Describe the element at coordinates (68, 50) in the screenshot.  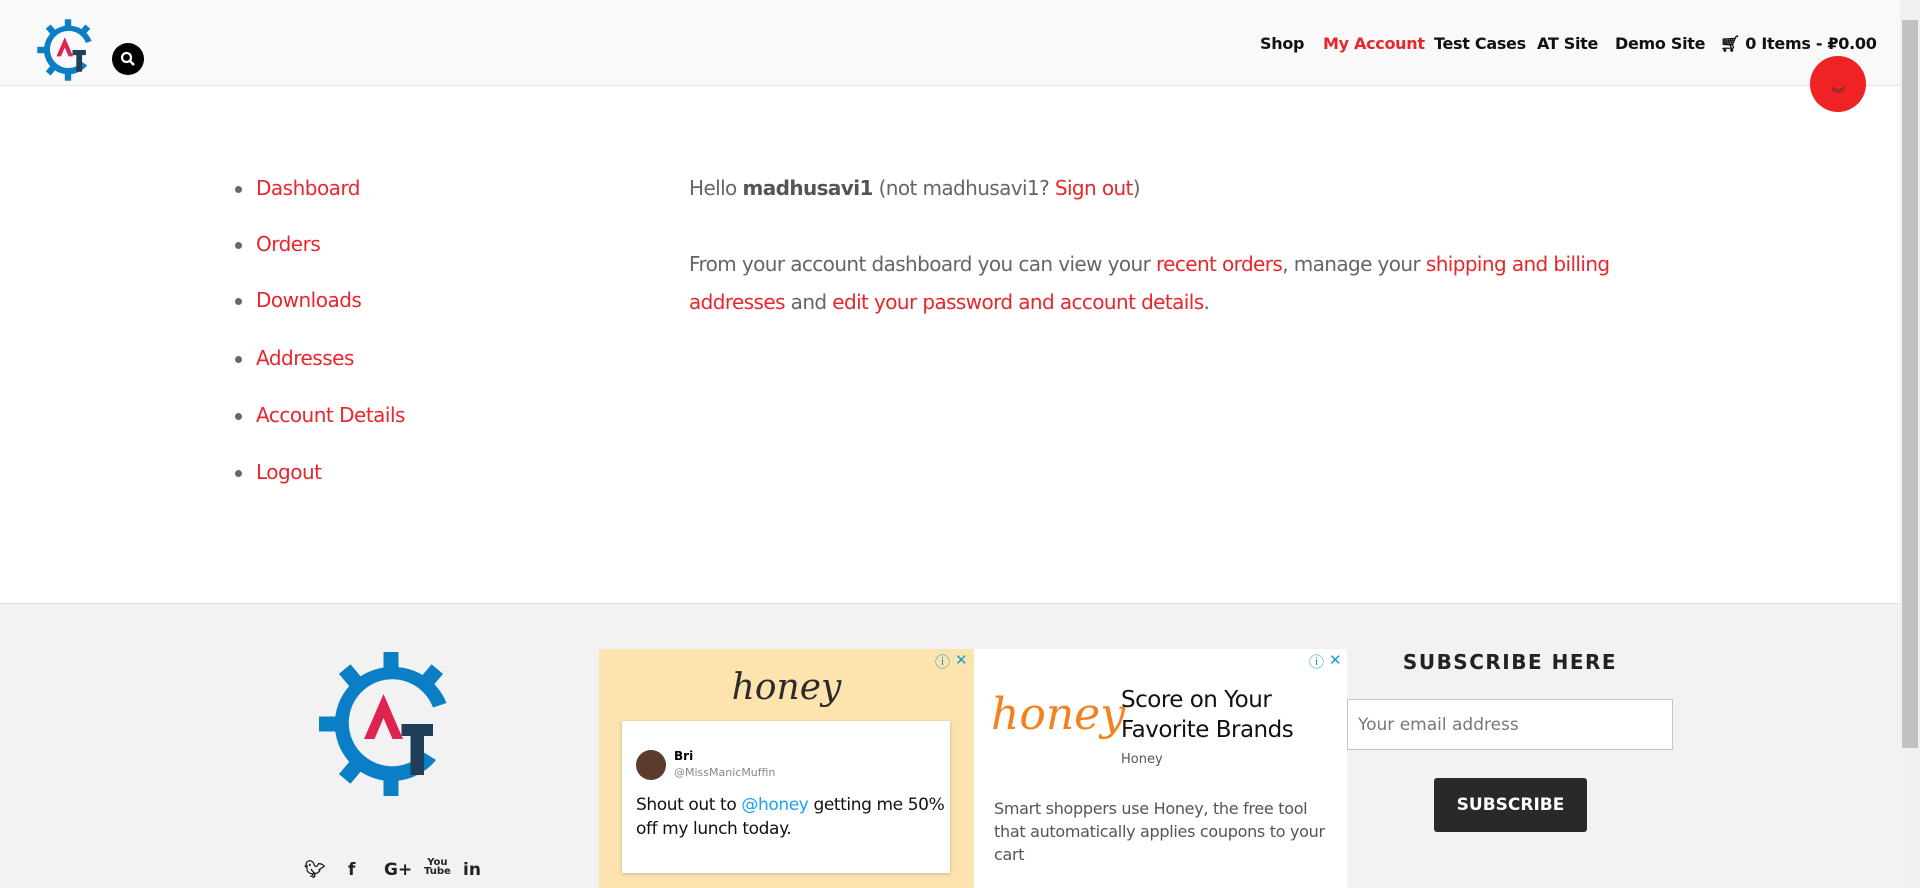
I see `site-logo` at that location.